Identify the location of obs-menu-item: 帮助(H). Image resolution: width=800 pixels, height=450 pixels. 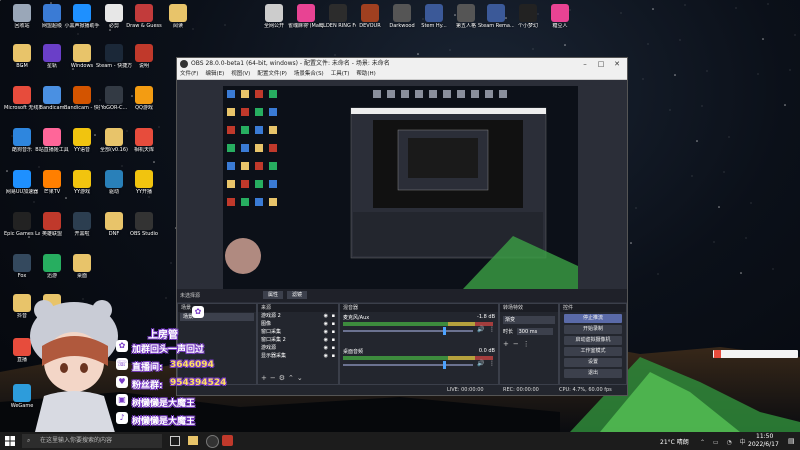
(365, 74).